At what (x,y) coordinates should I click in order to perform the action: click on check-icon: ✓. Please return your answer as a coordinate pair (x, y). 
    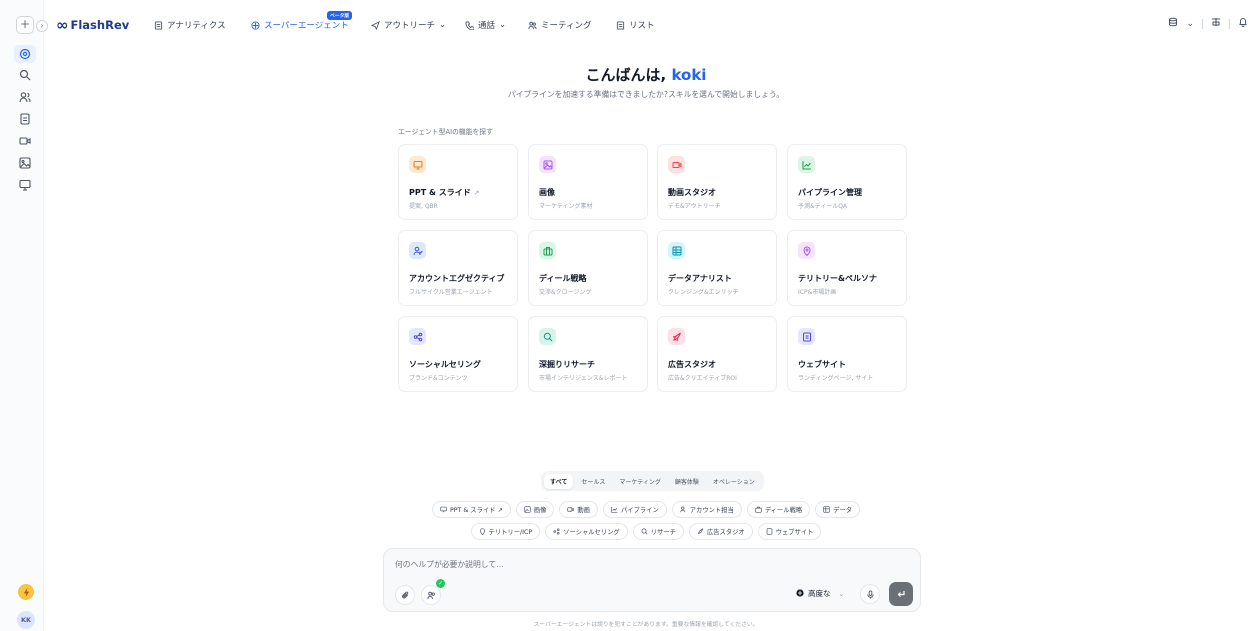
    Looking at the image, I should click on (440, 583).